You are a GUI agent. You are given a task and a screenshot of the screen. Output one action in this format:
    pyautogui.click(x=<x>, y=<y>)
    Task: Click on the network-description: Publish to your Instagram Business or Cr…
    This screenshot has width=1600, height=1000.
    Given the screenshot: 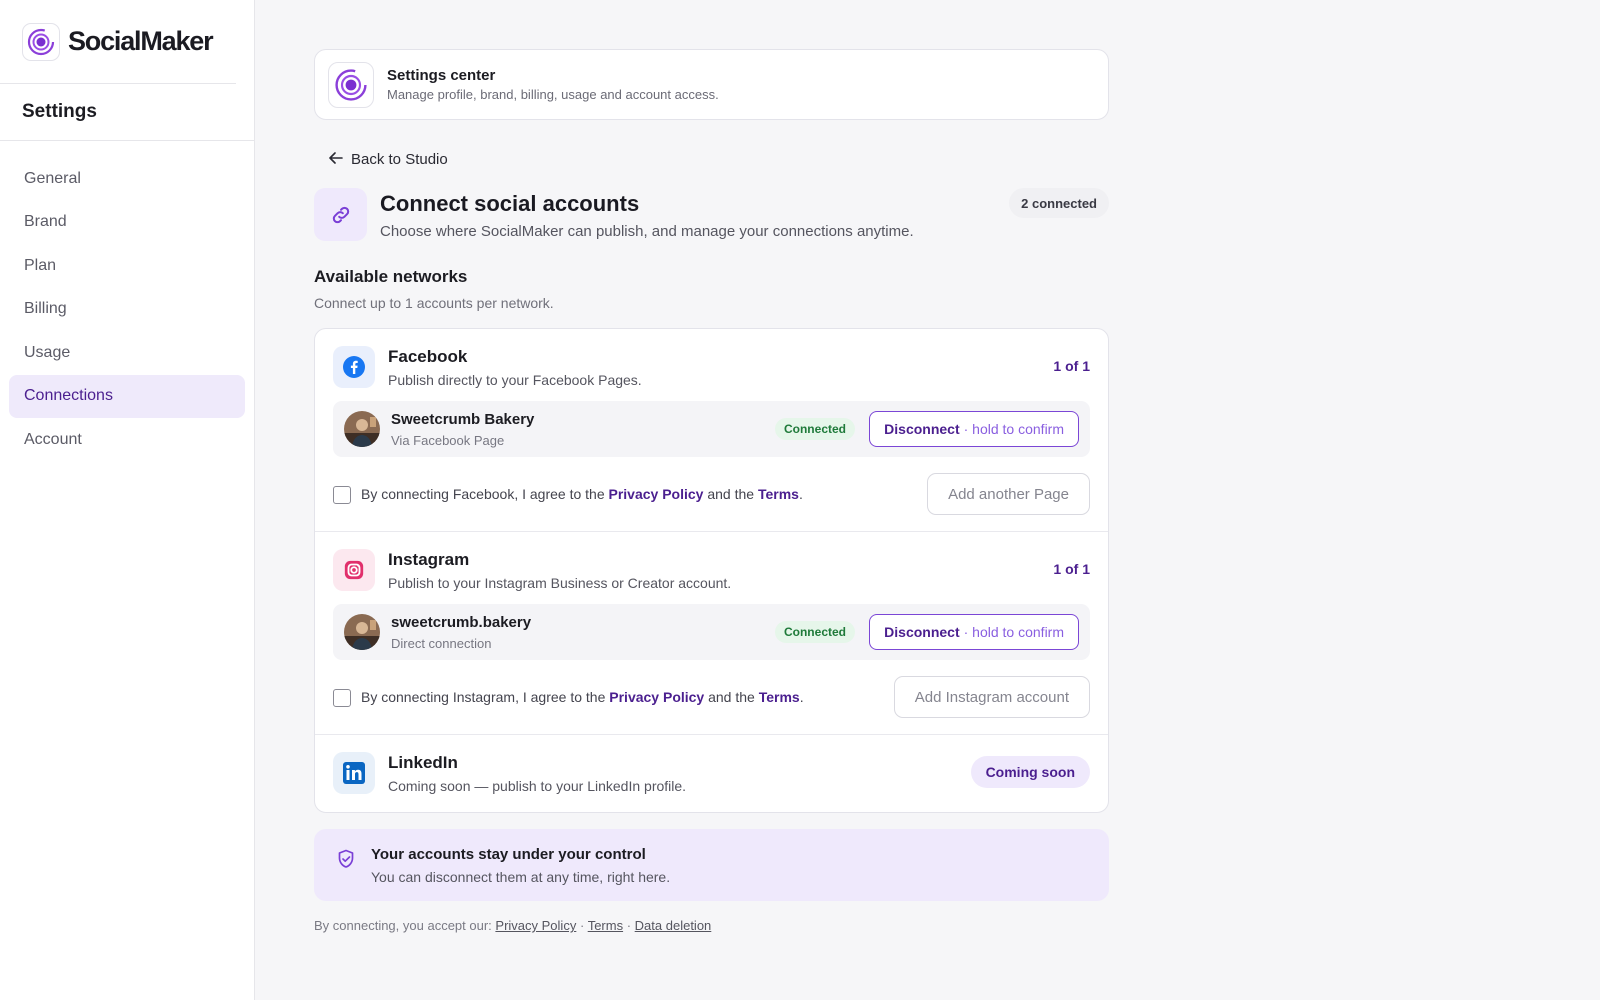 What is the action you would take?
    pyautogui.click(x=560, y=583)
    